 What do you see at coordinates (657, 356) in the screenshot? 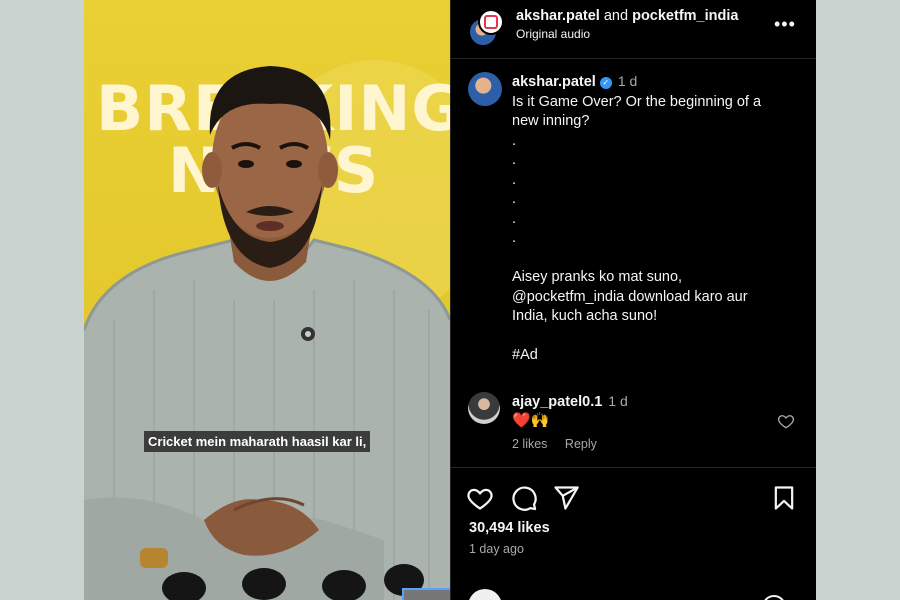
I see `caption-line: #Ad` at bounding box center [657, 356].